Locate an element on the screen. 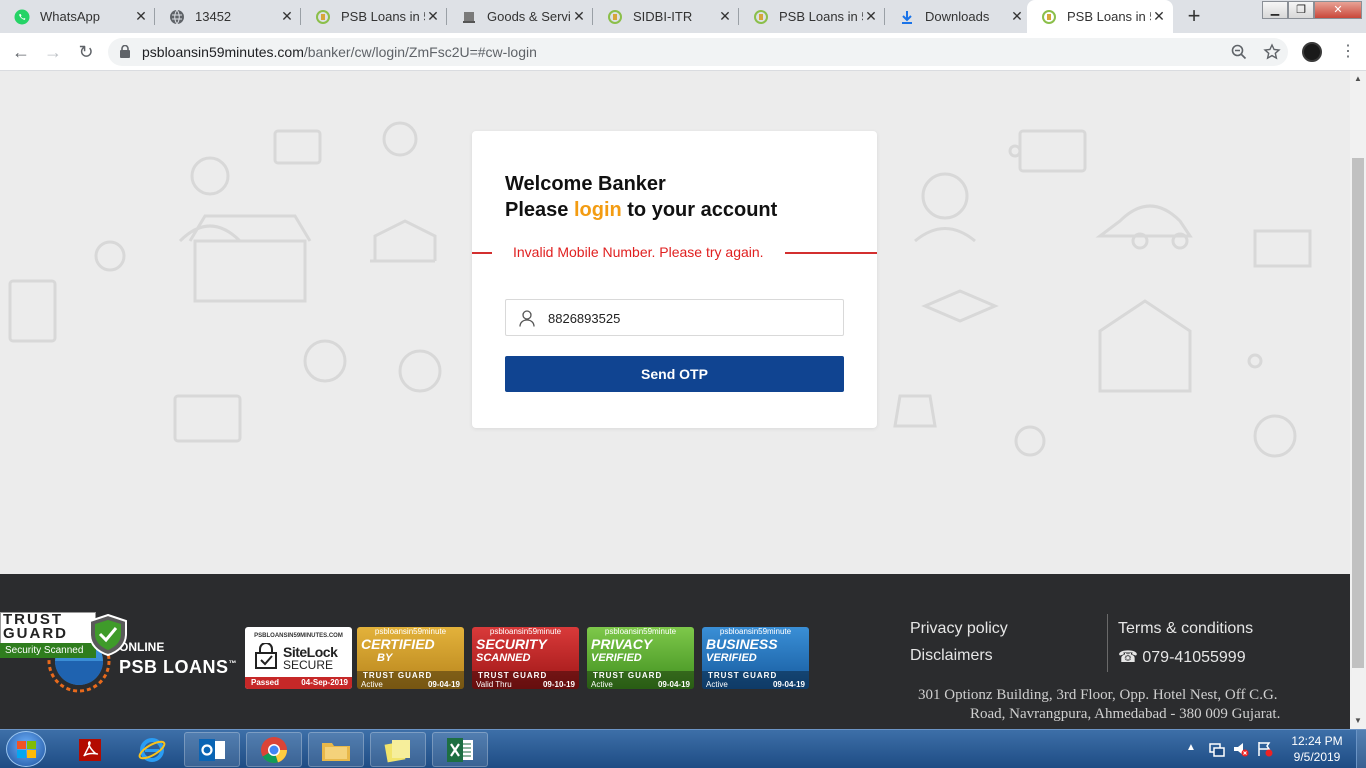 The height and width of the screenshot is (768, 1366). back-button: ← is located at coordinates (21, 52).